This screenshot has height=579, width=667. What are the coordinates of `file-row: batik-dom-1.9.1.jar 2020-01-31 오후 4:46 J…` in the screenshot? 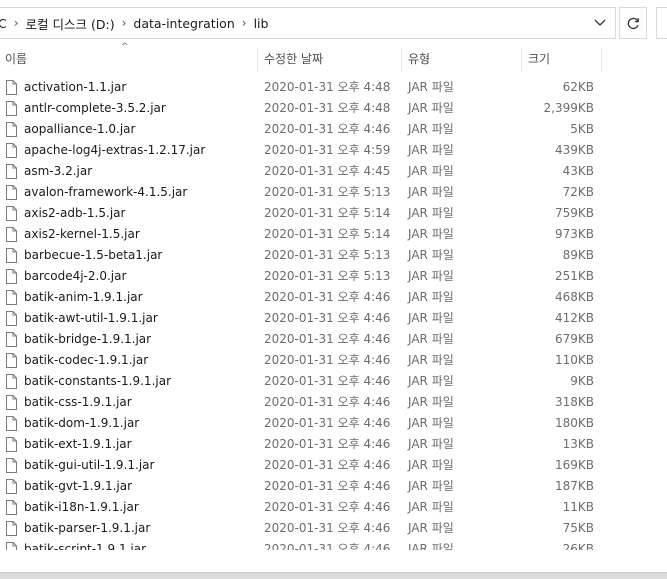 It's located at (333, 423).